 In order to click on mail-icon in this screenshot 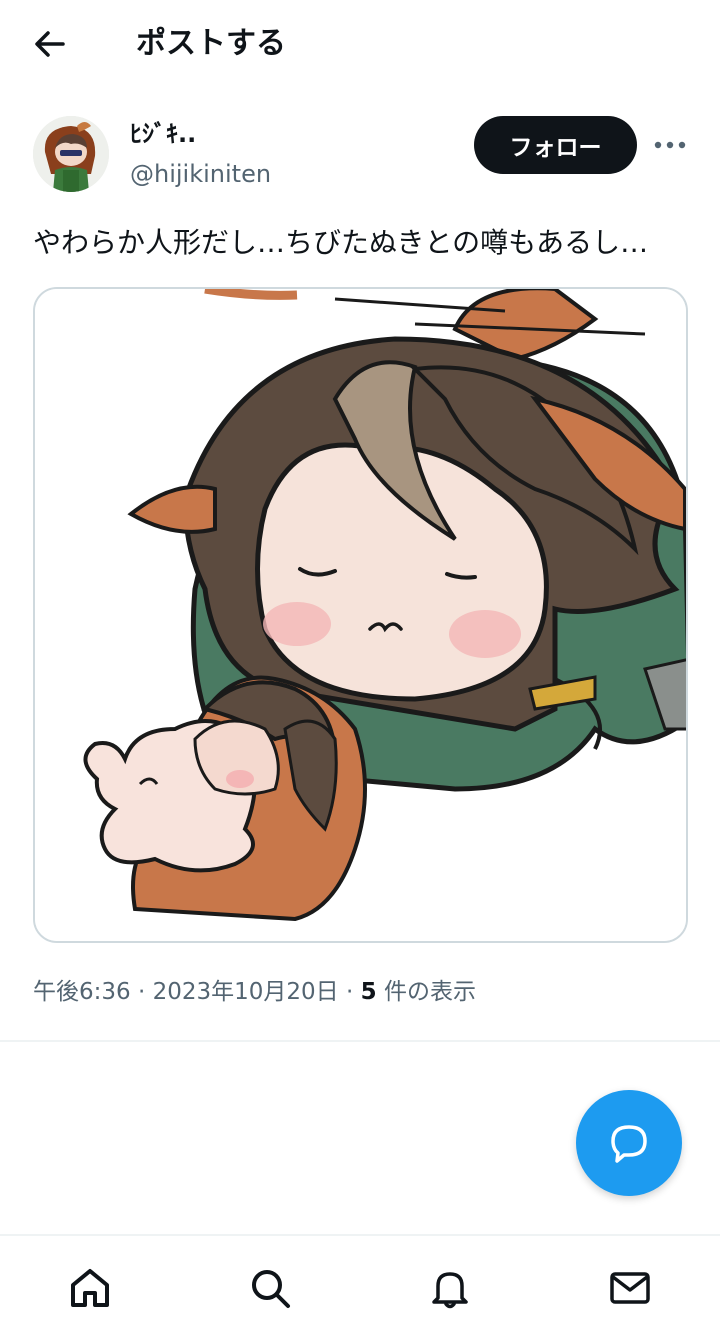, I will do `click(630, 1288)`.